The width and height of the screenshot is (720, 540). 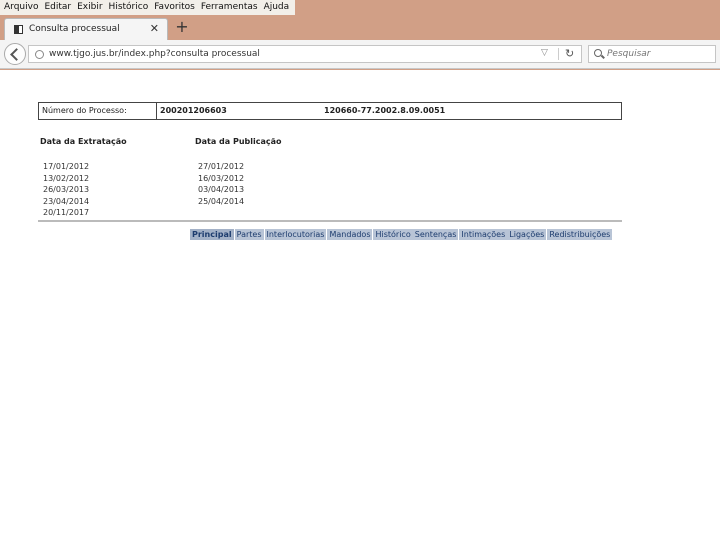 What do you see at coordinates (598, 53) in the screenshot?
I see `search-icon` at bounding box center [598, 53].